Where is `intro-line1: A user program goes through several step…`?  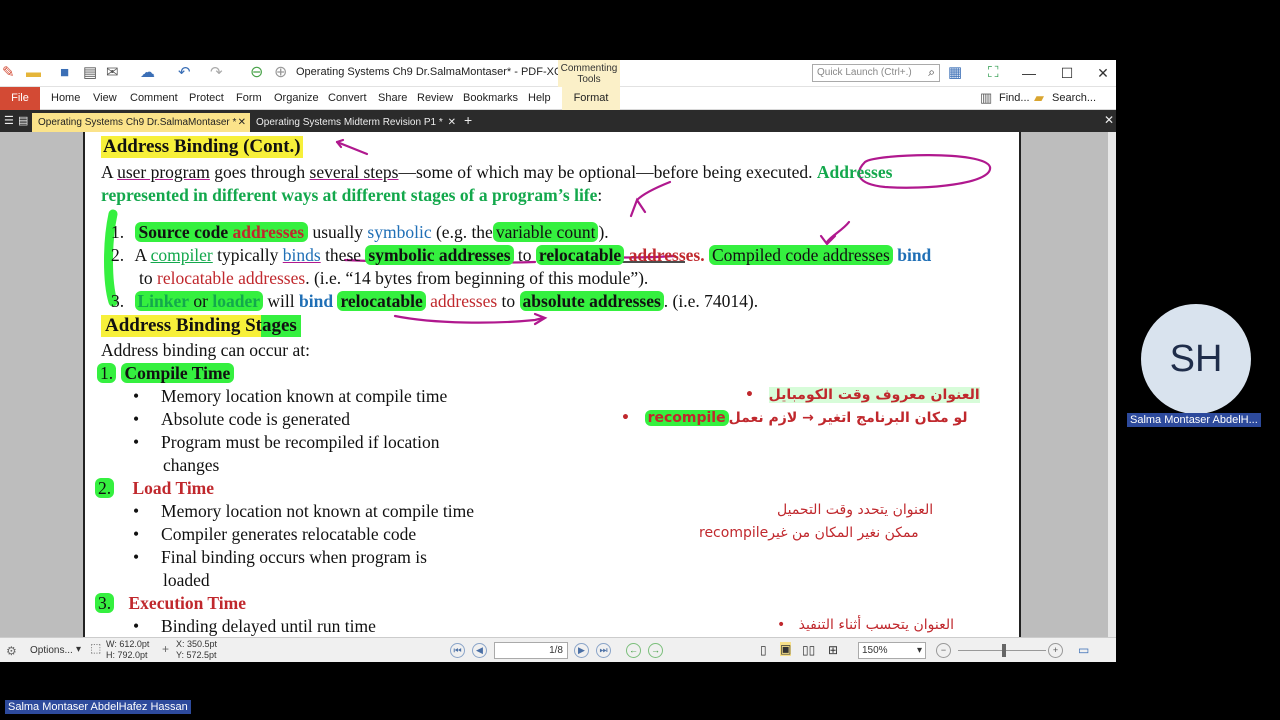
intro-line1: A user program goes through several step… is located at coordinates (496, 172).